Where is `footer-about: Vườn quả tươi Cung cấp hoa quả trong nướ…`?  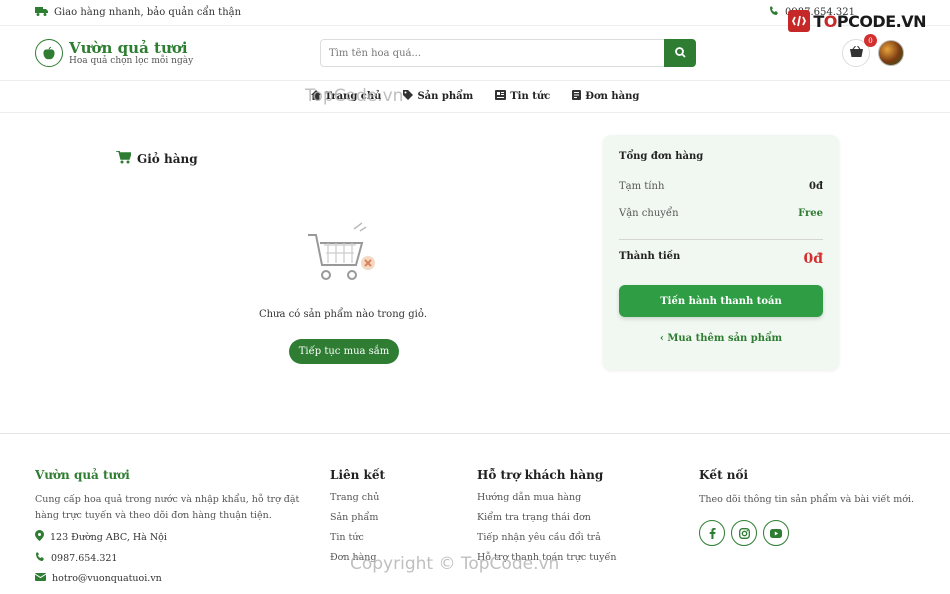 footer-about: Vườn quả tươi Cung cấp hoa quả trong nướ… is located at coordinates (174, 526).